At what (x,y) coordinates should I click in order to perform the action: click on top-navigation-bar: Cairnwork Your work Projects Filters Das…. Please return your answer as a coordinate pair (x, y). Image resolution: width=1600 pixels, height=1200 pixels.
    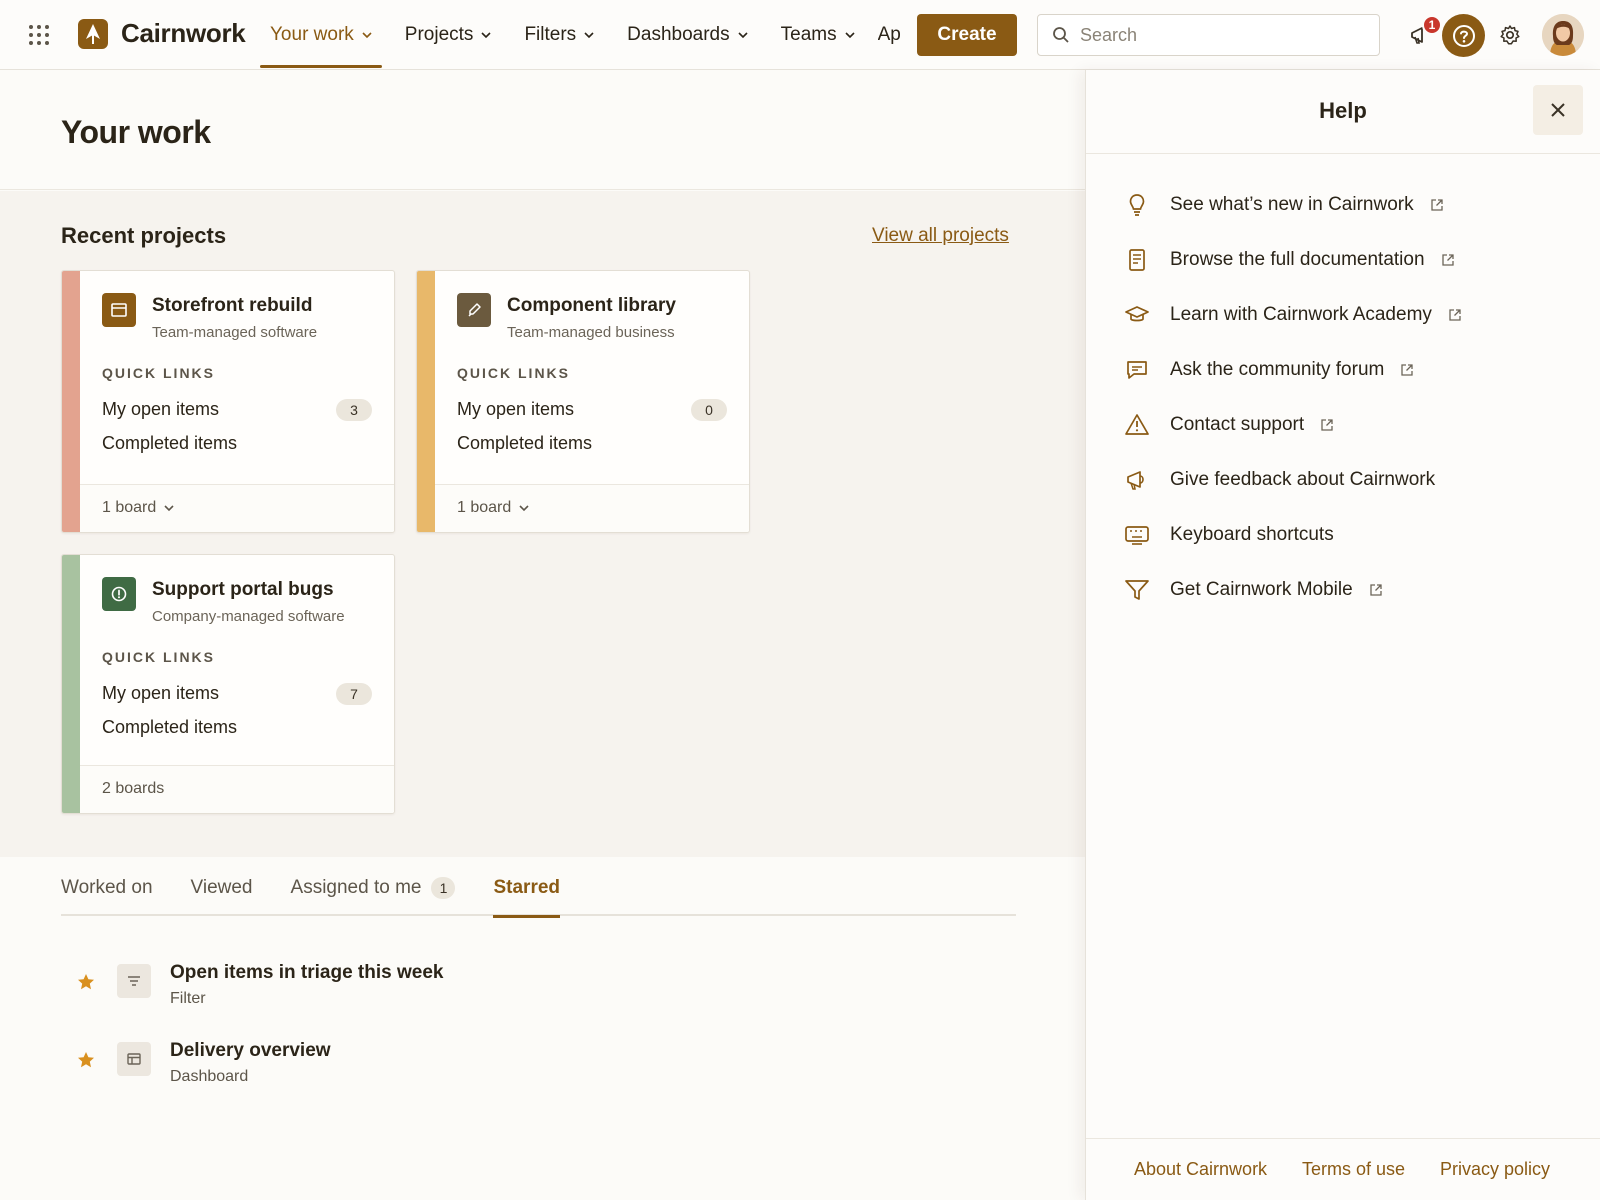
    Looking at the image, I should click on (800, 35).